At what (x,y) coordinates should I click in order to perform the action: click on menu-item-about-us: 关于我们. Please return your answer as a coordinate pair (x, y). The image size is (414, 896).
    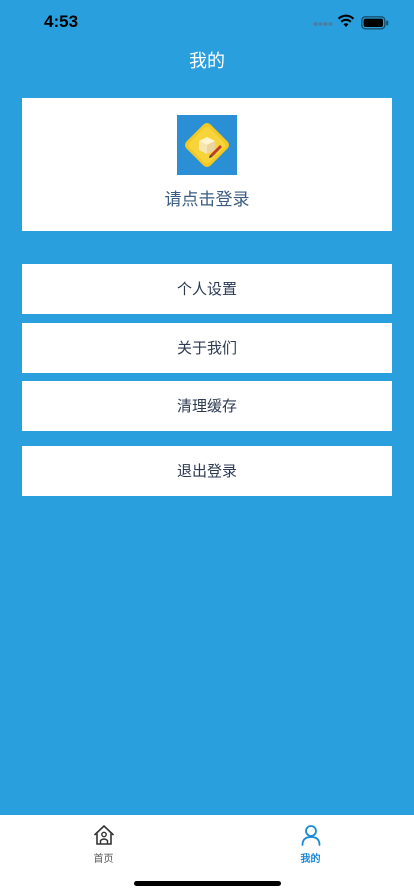
    Looking at the image, I should click on (207, 348).